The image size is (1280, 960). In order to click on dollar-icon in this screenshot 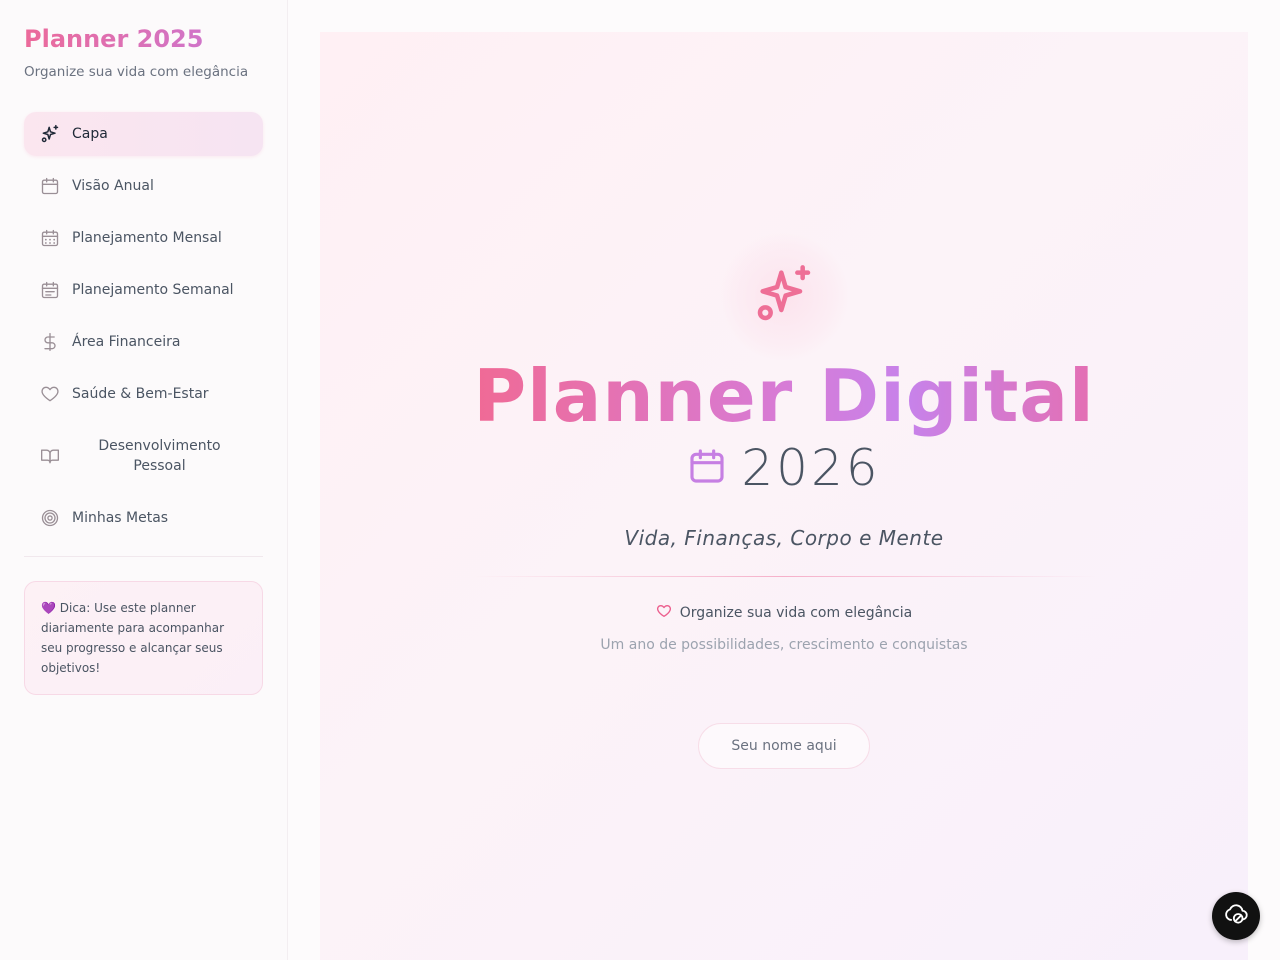, I will do `click(50, 342)`.